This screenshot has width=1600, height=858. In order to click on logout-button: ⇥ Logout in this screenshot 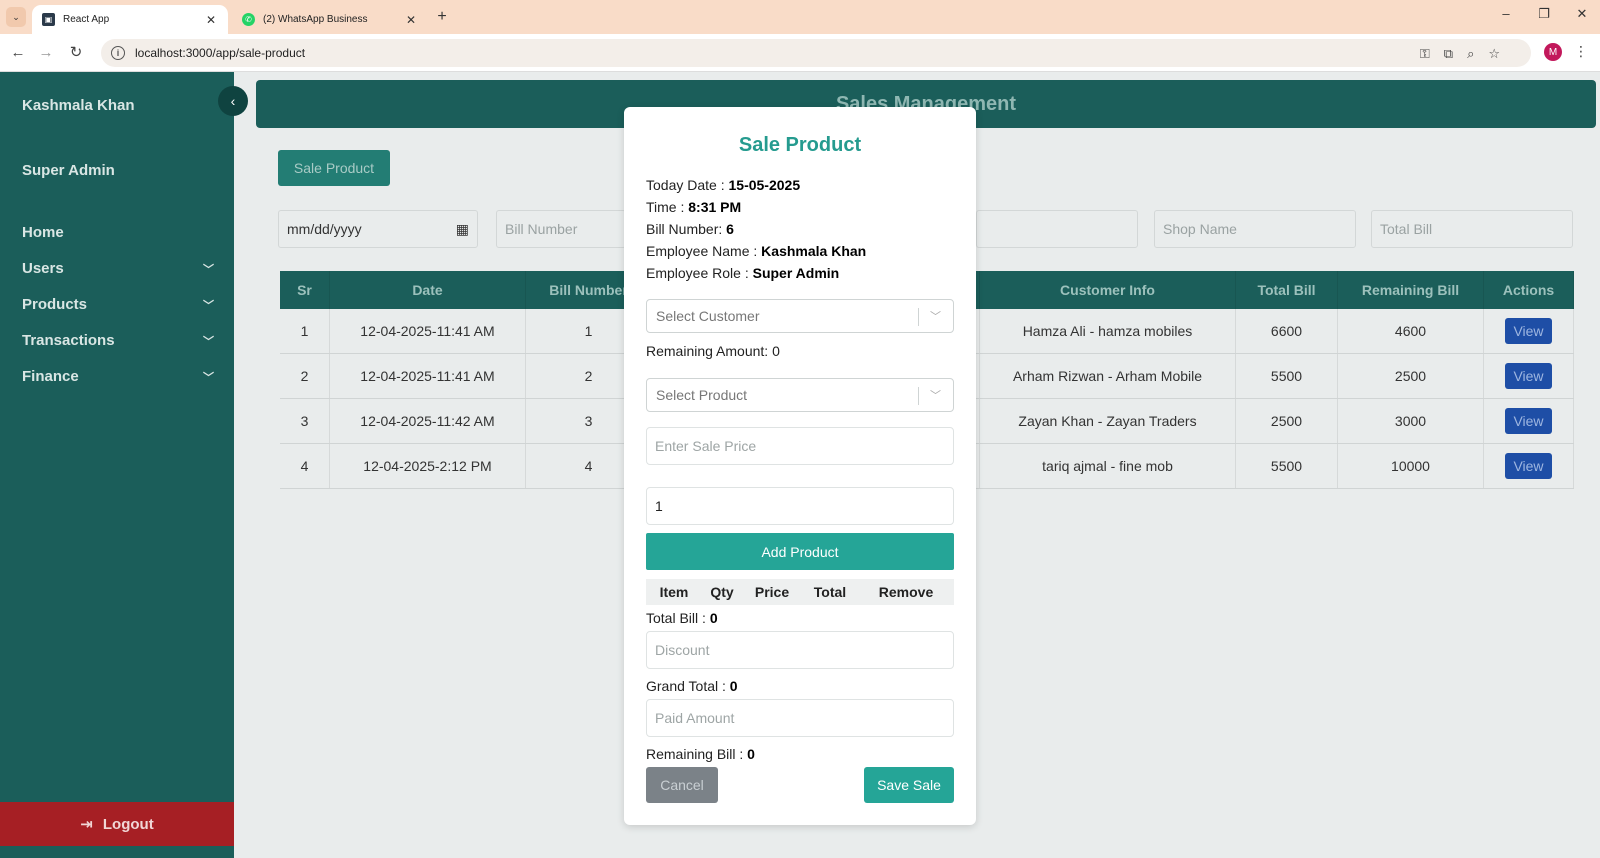, I will do `click(117, 824)`.